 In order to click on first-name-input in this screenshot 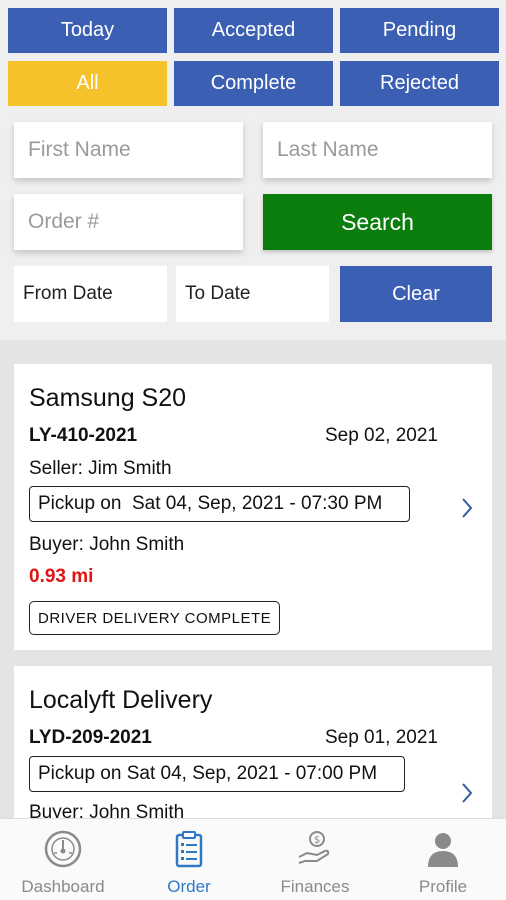, I will do `click(135, 150)`.